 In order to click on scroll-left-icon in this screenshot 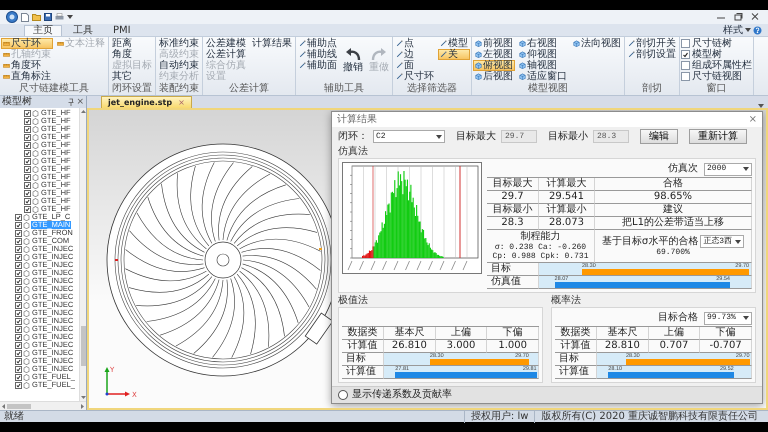, I will do `click(3, 406)`.